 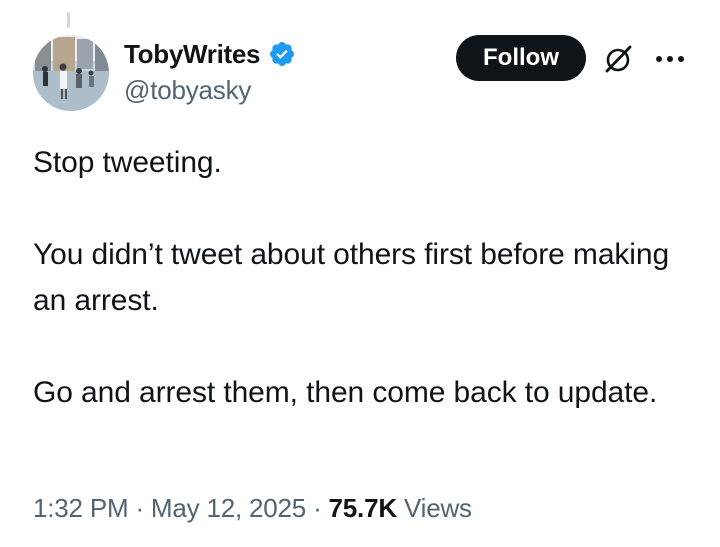 What do you see at coordinates (192, 54) in the screenshot?
I see `author-display-name: TobyWrites` at bounding box center [192, 54].